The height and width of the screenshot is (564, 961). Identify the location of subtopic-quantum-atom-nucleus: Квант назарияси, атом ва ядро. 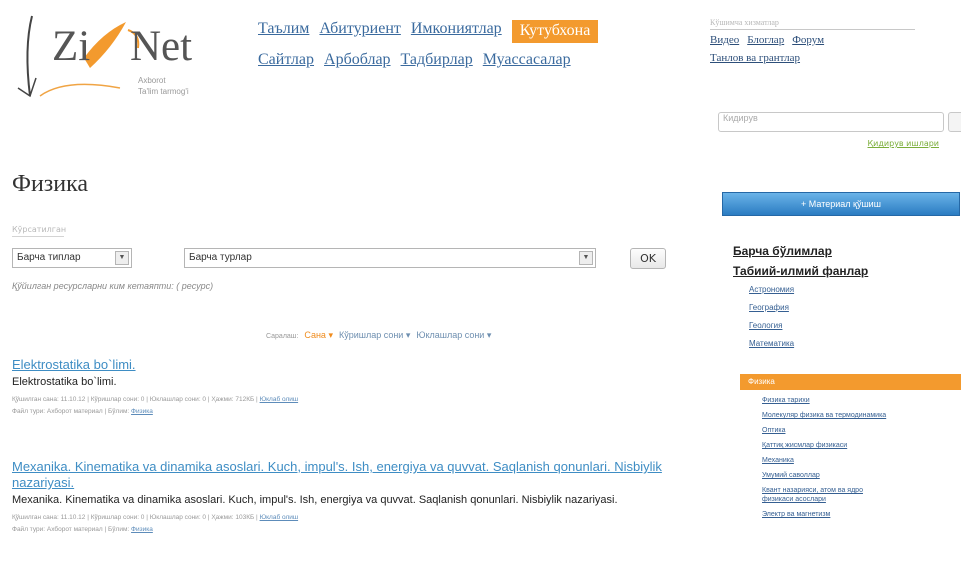
(861, 490).